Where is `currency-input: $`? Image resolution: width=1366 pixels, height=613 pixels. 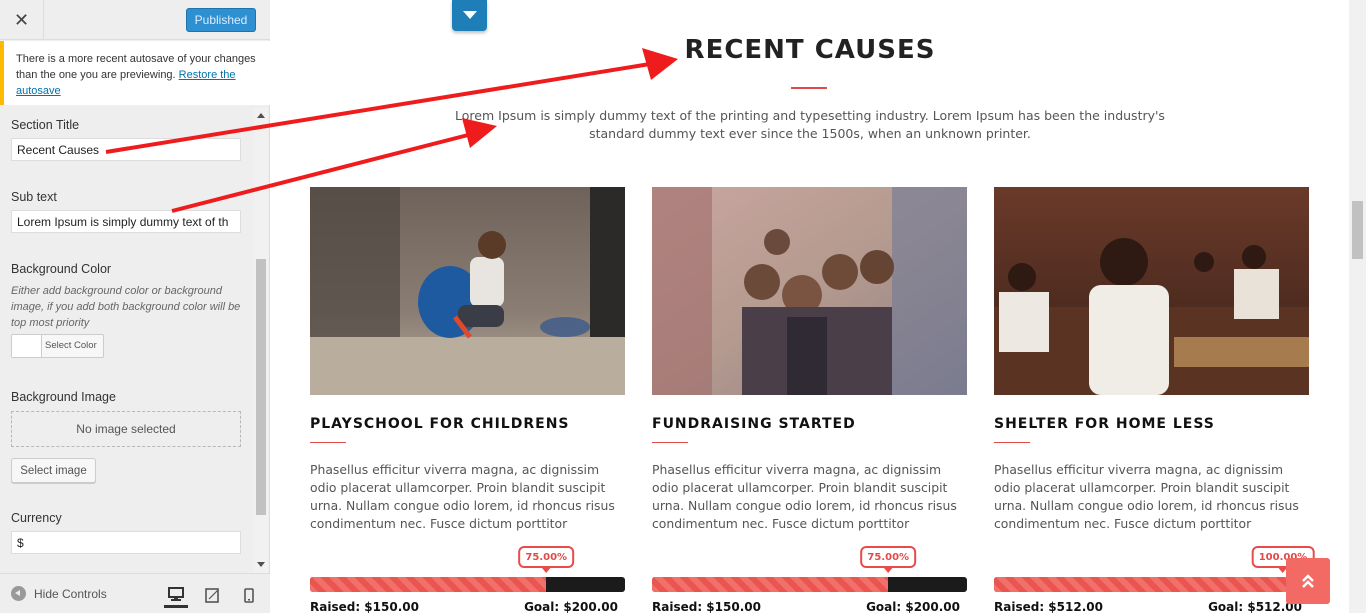 currency-input: $ is located at coordinates (126, 542).